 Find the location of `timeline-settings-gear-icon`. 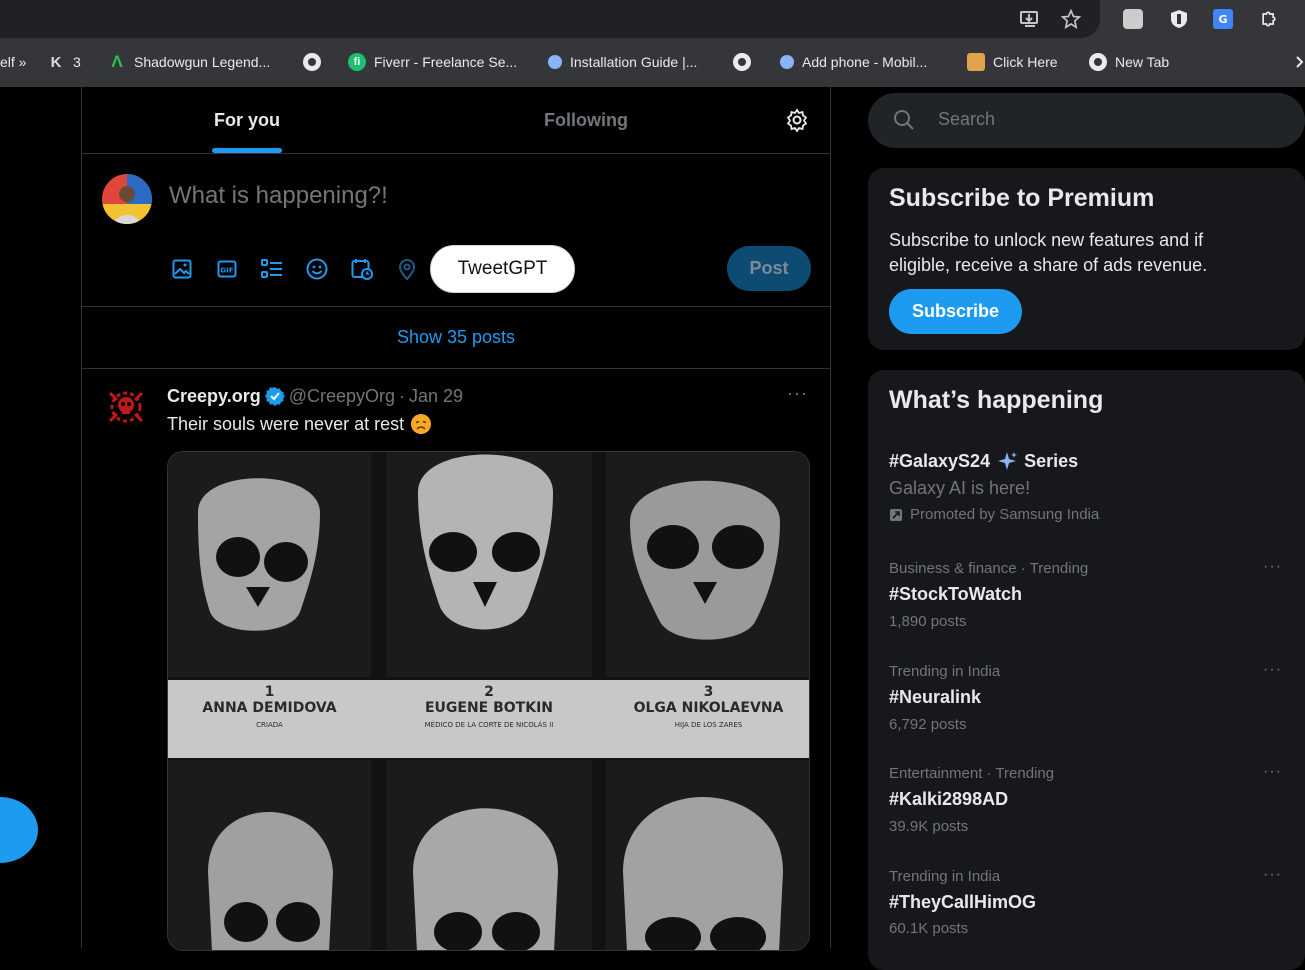

timeline-settings-gear-icon is located at coordinates (798, 121).